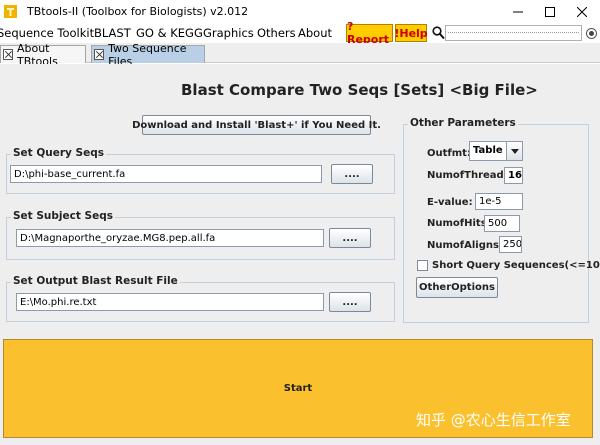 The height and width of the screenshot is (445, 600). Describe the element at coordinates (516, 265) in the screenshot. I see `short-query-label: Short Query Sequences(<=100bp)` at that location.